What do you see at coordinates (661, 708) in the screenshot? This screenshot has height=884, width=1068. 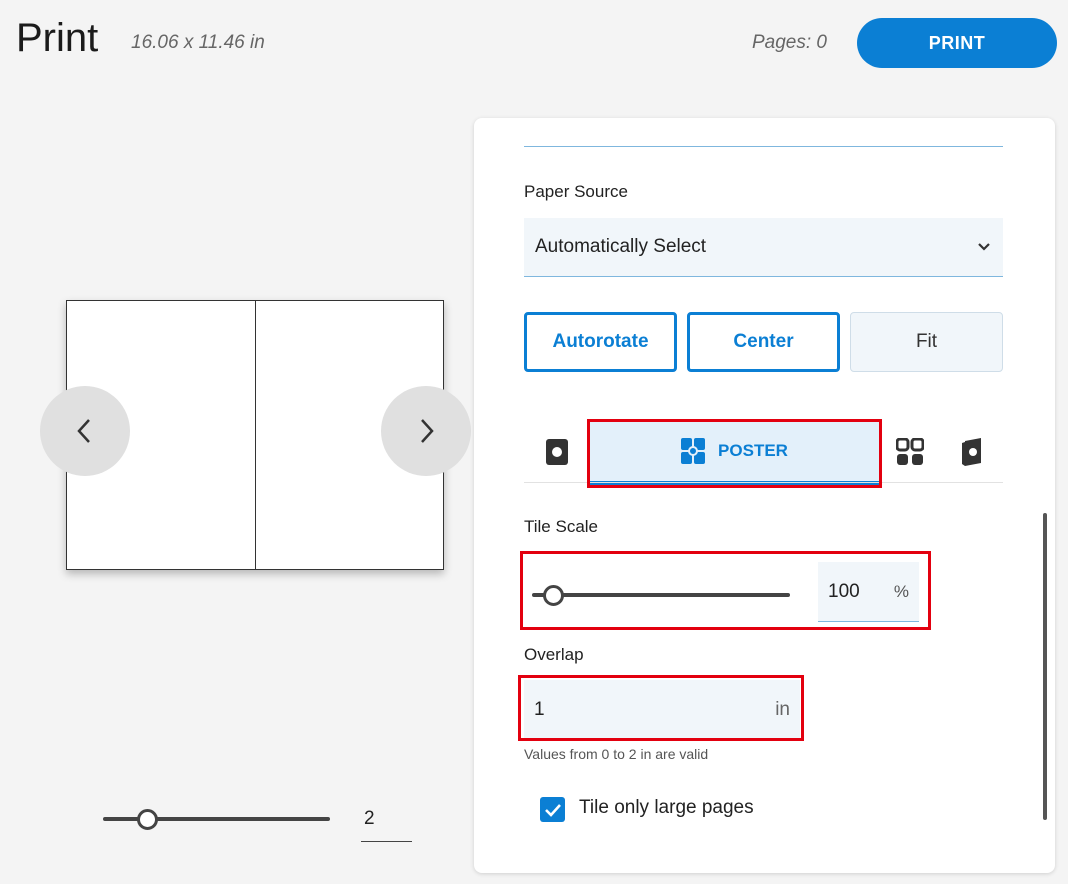 I see `highlight-overlap` at bounding box center [661, 708].